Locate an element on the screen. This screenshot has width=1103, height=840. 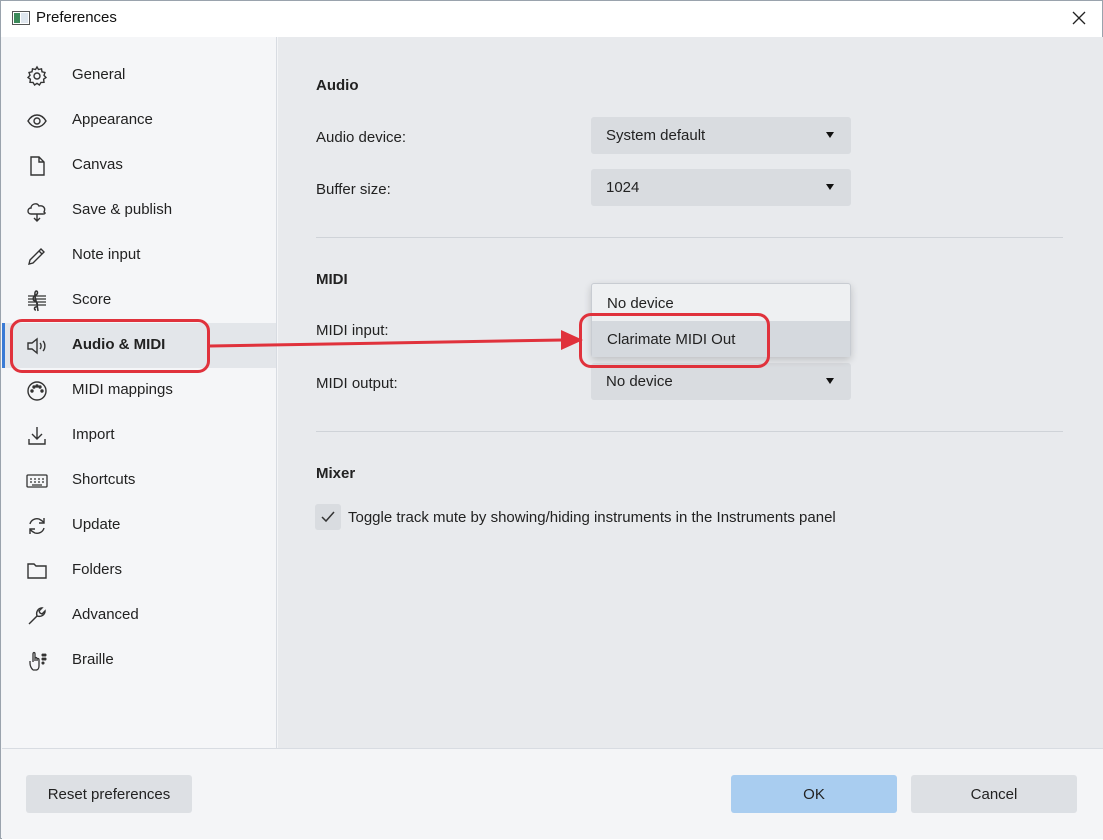
sidebar-item-label: Advanced is located at coordinates (105, 614).